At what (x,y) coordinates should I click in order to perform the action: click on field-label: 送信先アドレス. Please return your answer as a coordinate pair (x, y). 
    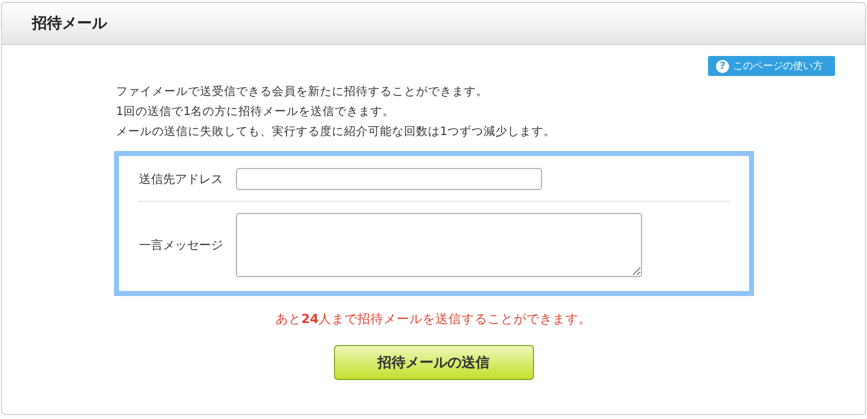
    Looking at the image, I should click on (181, 179).